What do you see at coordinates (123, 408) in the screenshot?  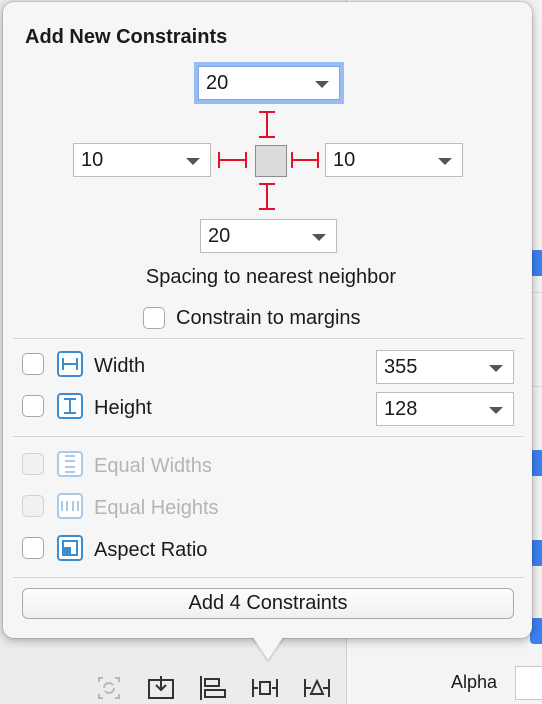 I see `height-label: Height` at bounding box center [123, 408].